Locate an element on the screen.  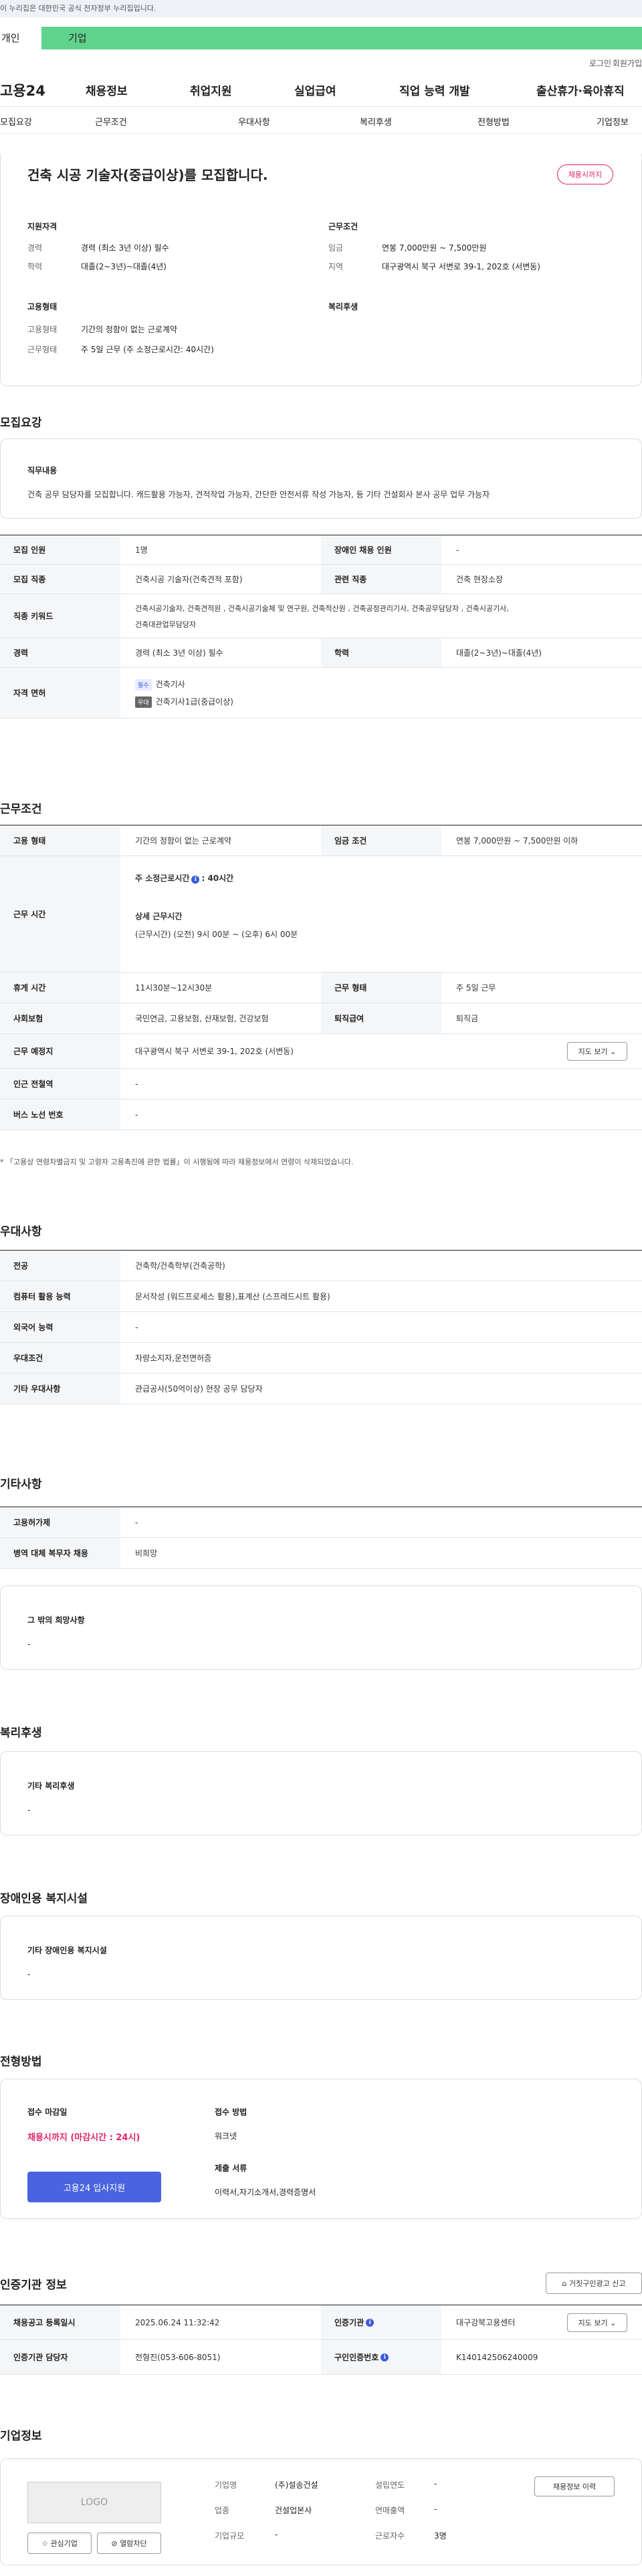
cell-value: 관급공사(50억이상) 현장 공무 담당자 is located at coordinates (199, 1389).